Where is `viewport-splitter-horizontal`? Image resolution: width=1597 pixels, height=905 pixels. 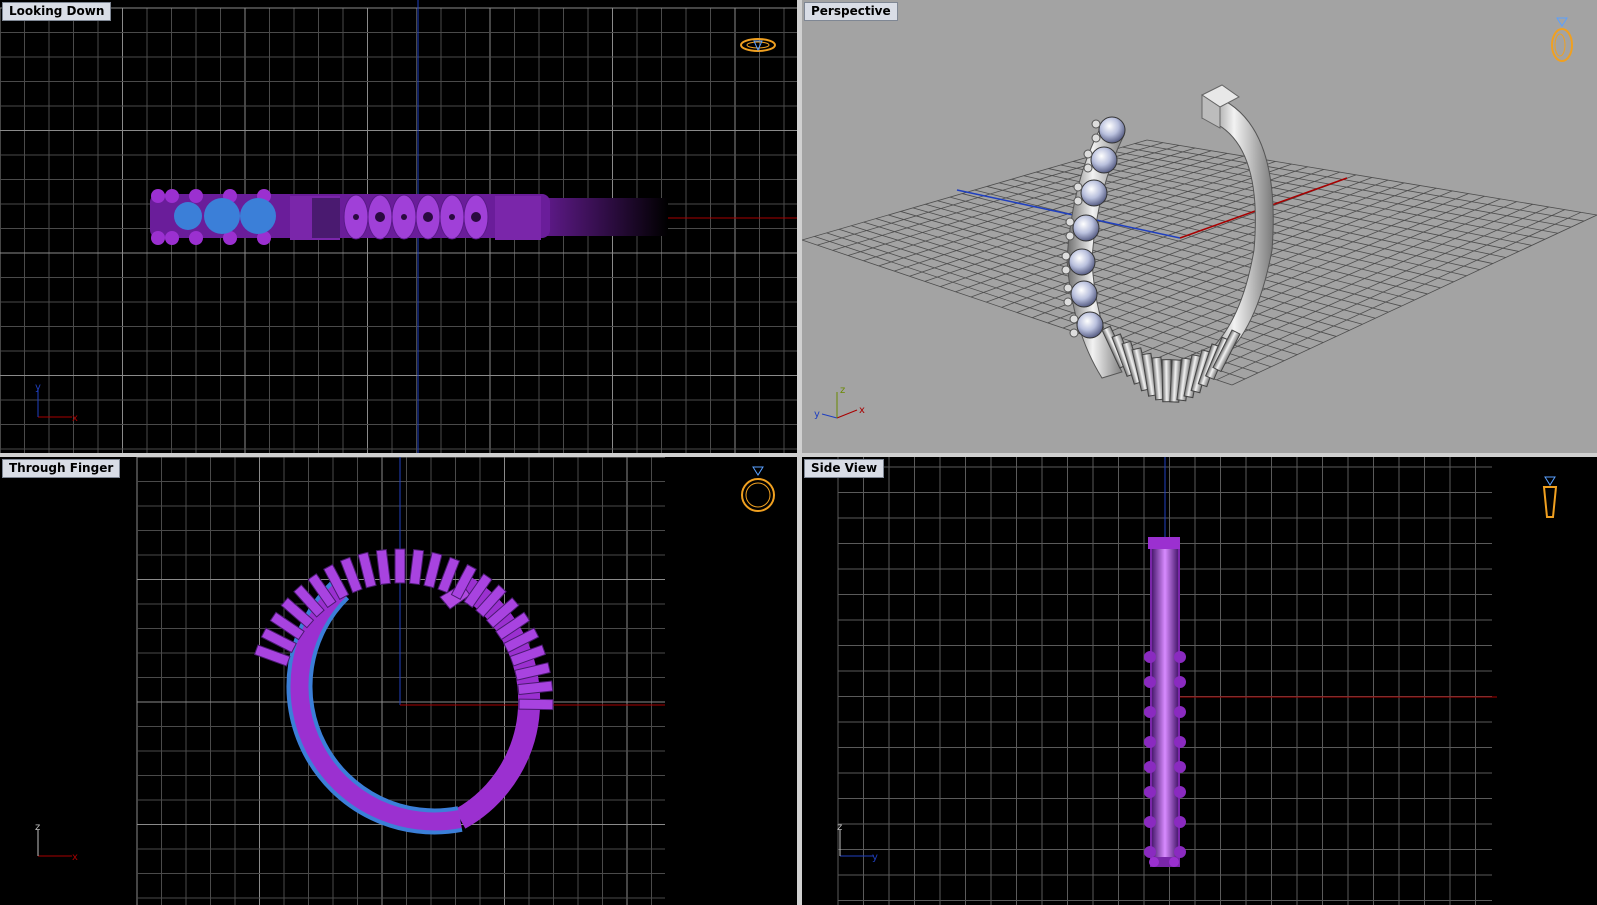 viewport-splitter-horizontal is located at coordinates (798, 455).